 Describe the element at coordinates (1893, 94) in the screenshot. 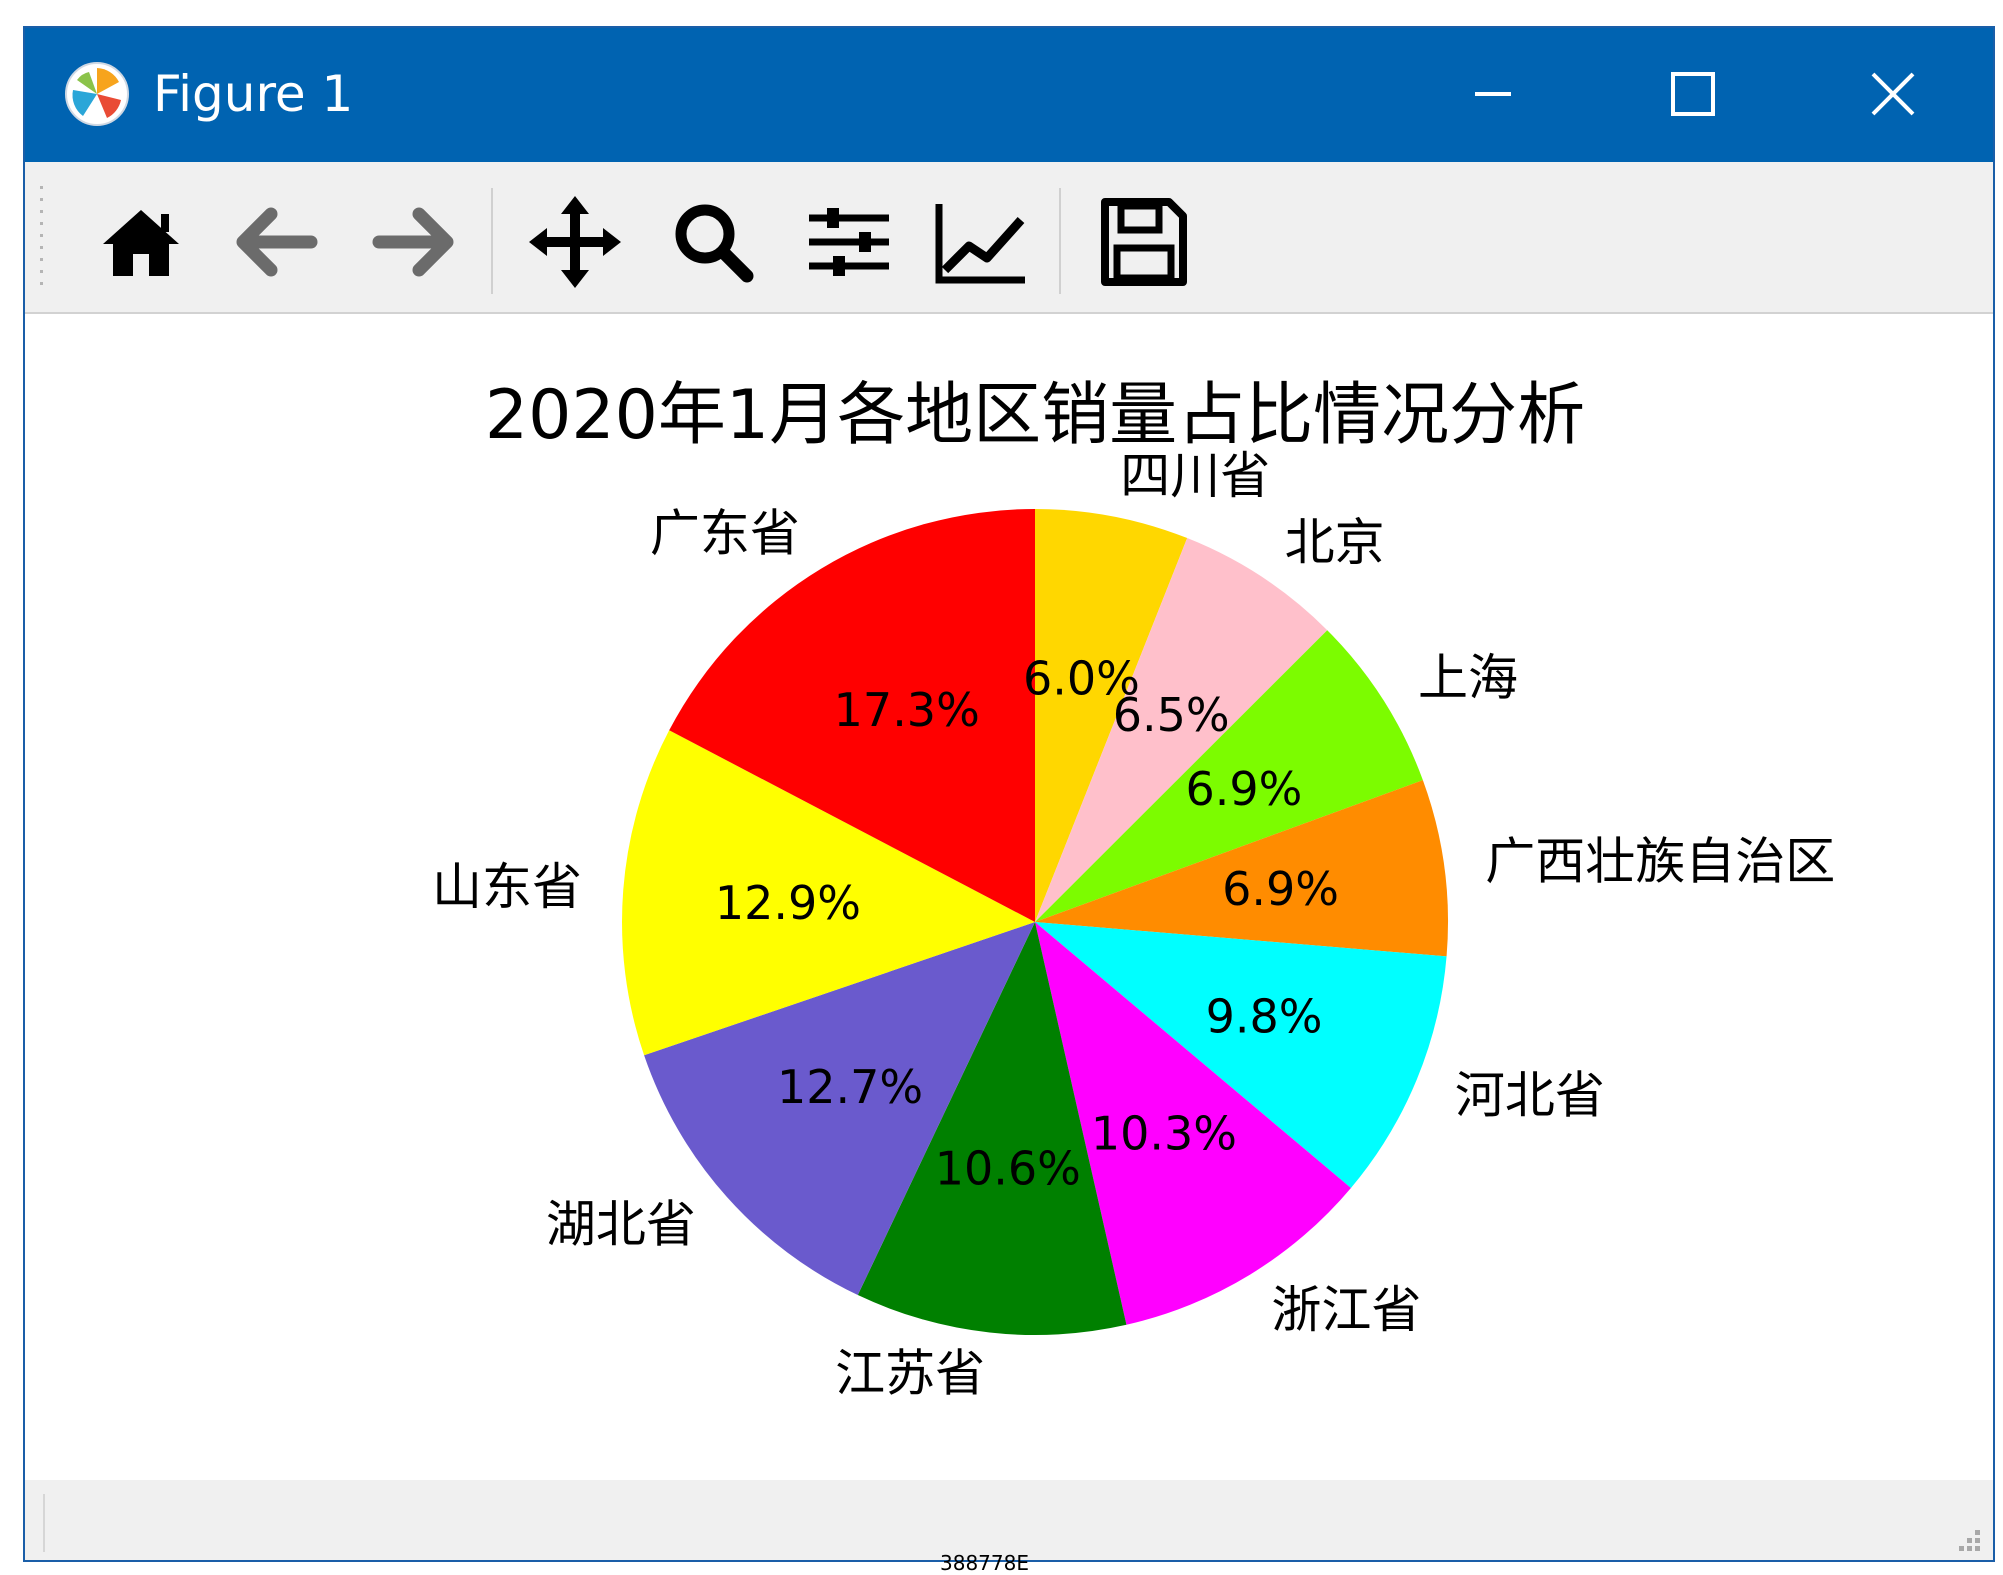

I see `close-icon` at that location.